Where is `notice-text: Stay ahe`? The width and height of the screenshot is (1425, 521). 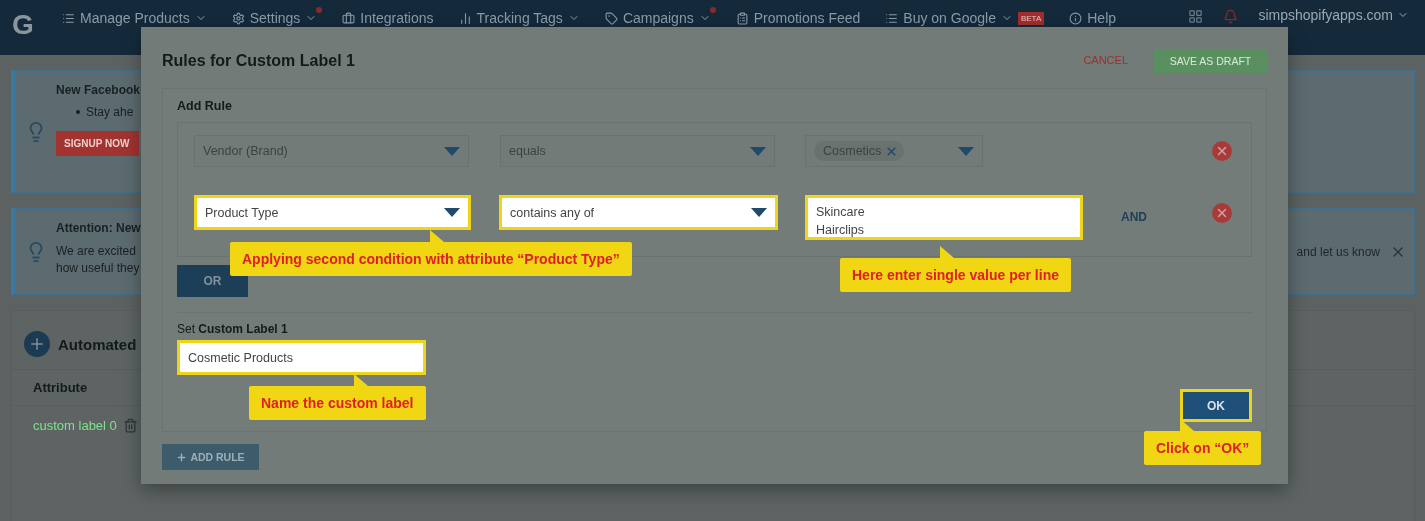 notice-text: Stay ahe is located at coordinates (110, 112).